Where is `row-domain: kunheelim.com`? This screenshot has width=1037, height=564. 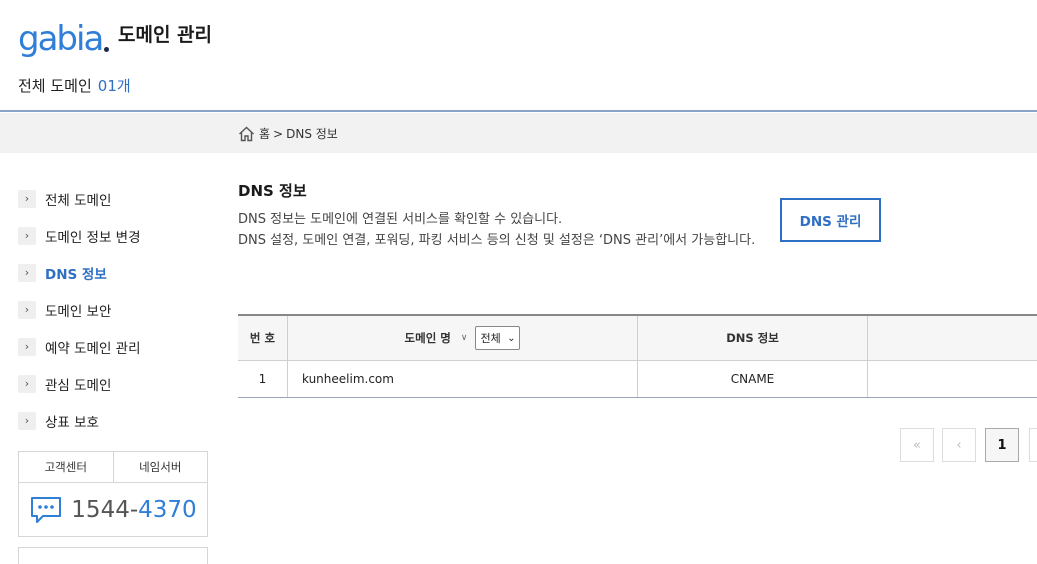
row-domain: kunheelim.com is located at coordinates (348, 379).